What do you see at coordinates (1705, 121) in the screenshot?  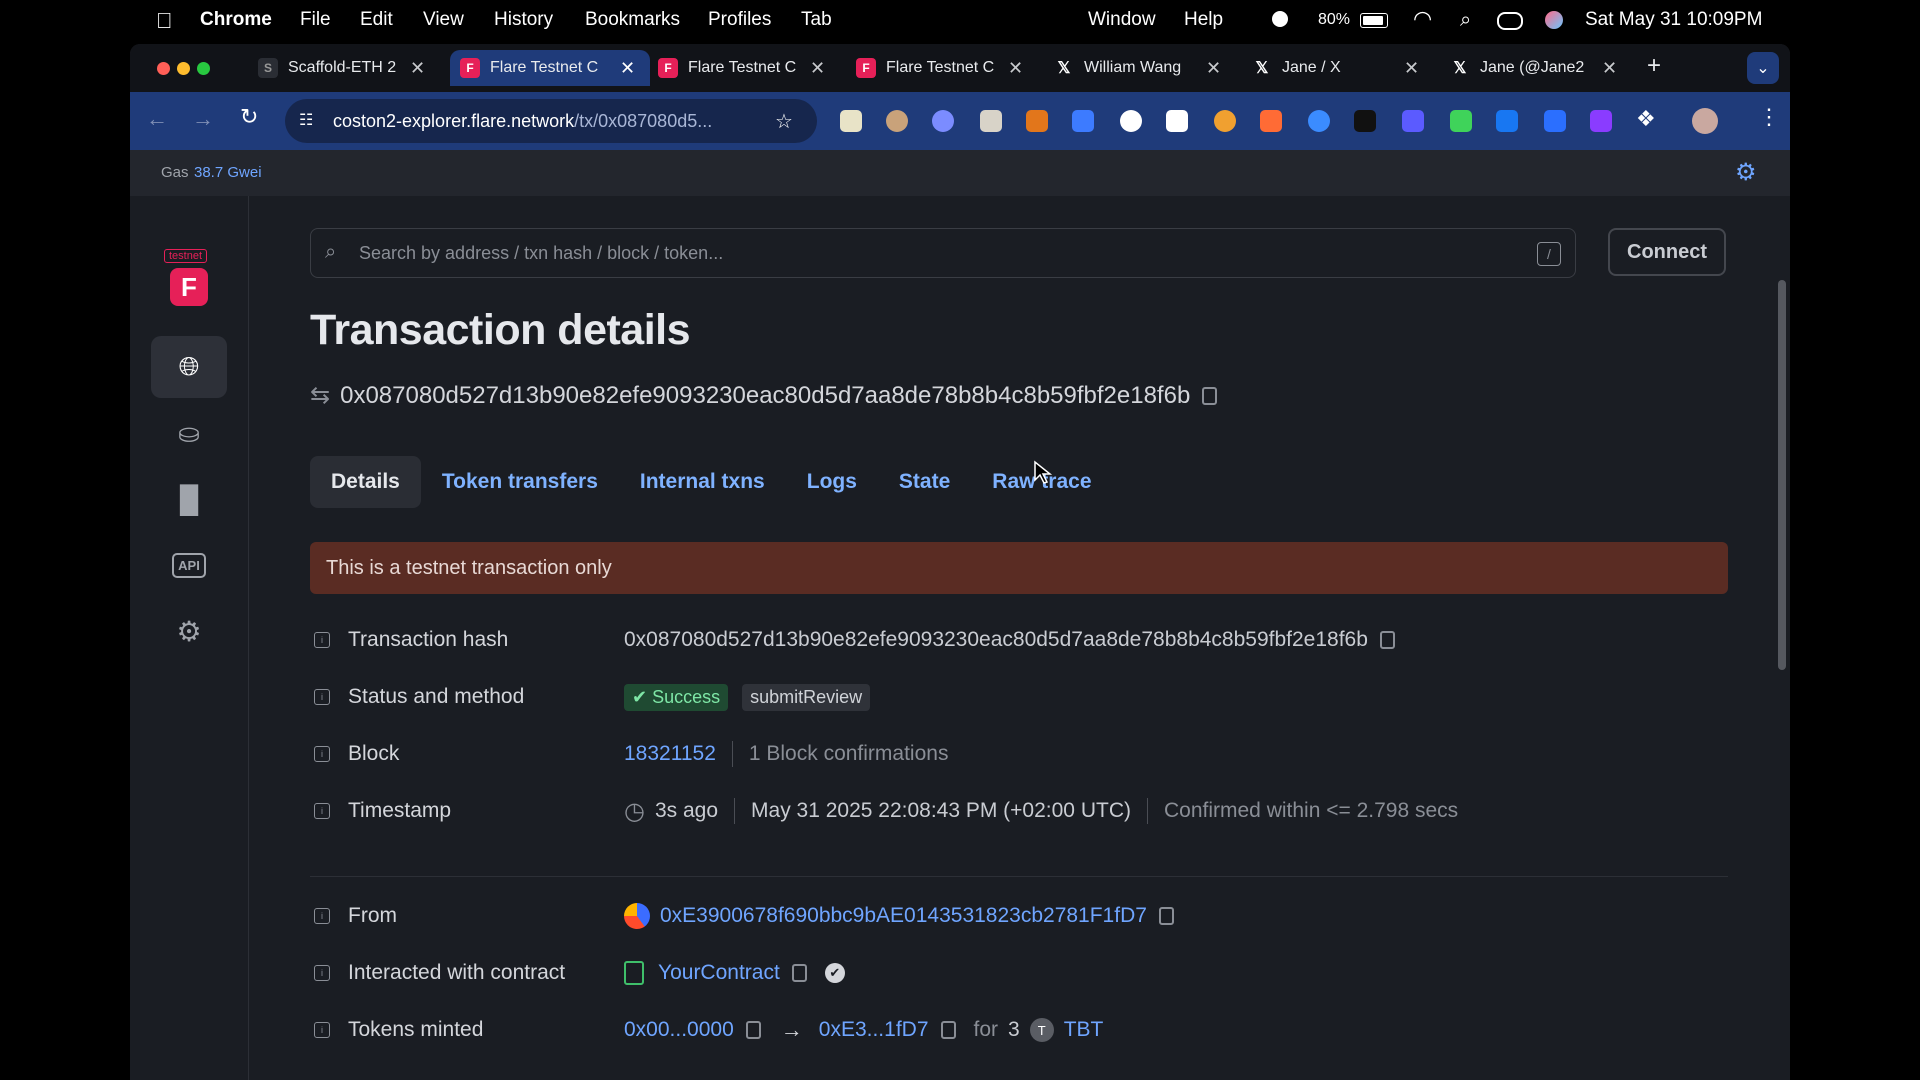 I see `profile-avatar` at bounding box center [1705, 121].